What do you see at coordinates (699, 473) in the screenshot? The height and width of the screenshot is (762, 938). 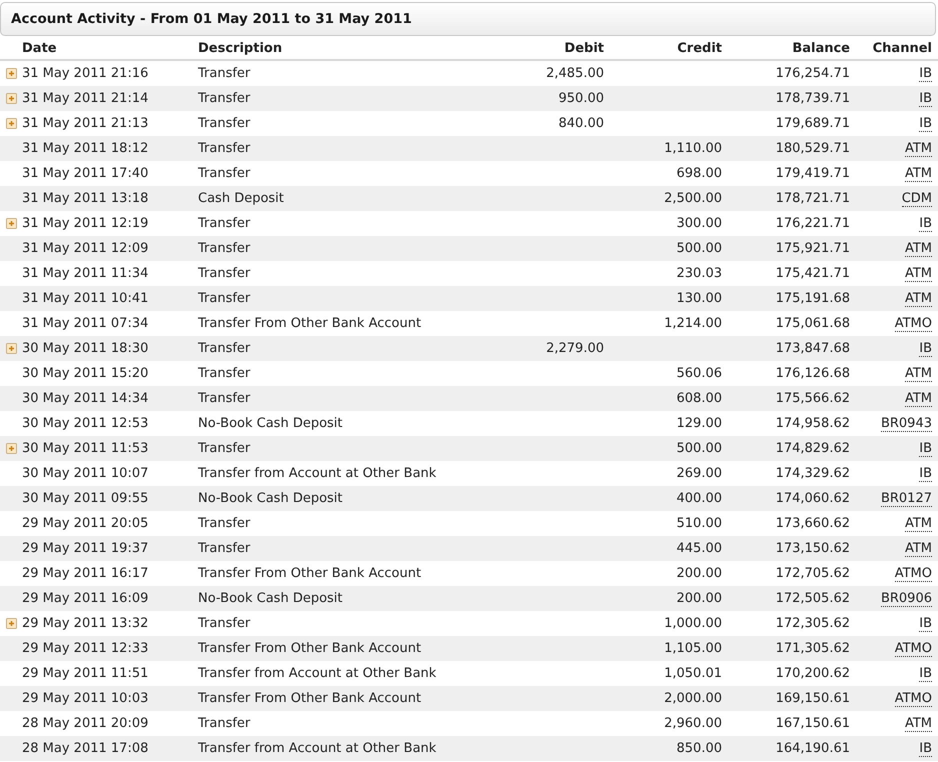 I see `table-cell: 269.00` at bounding box center [699, 473].